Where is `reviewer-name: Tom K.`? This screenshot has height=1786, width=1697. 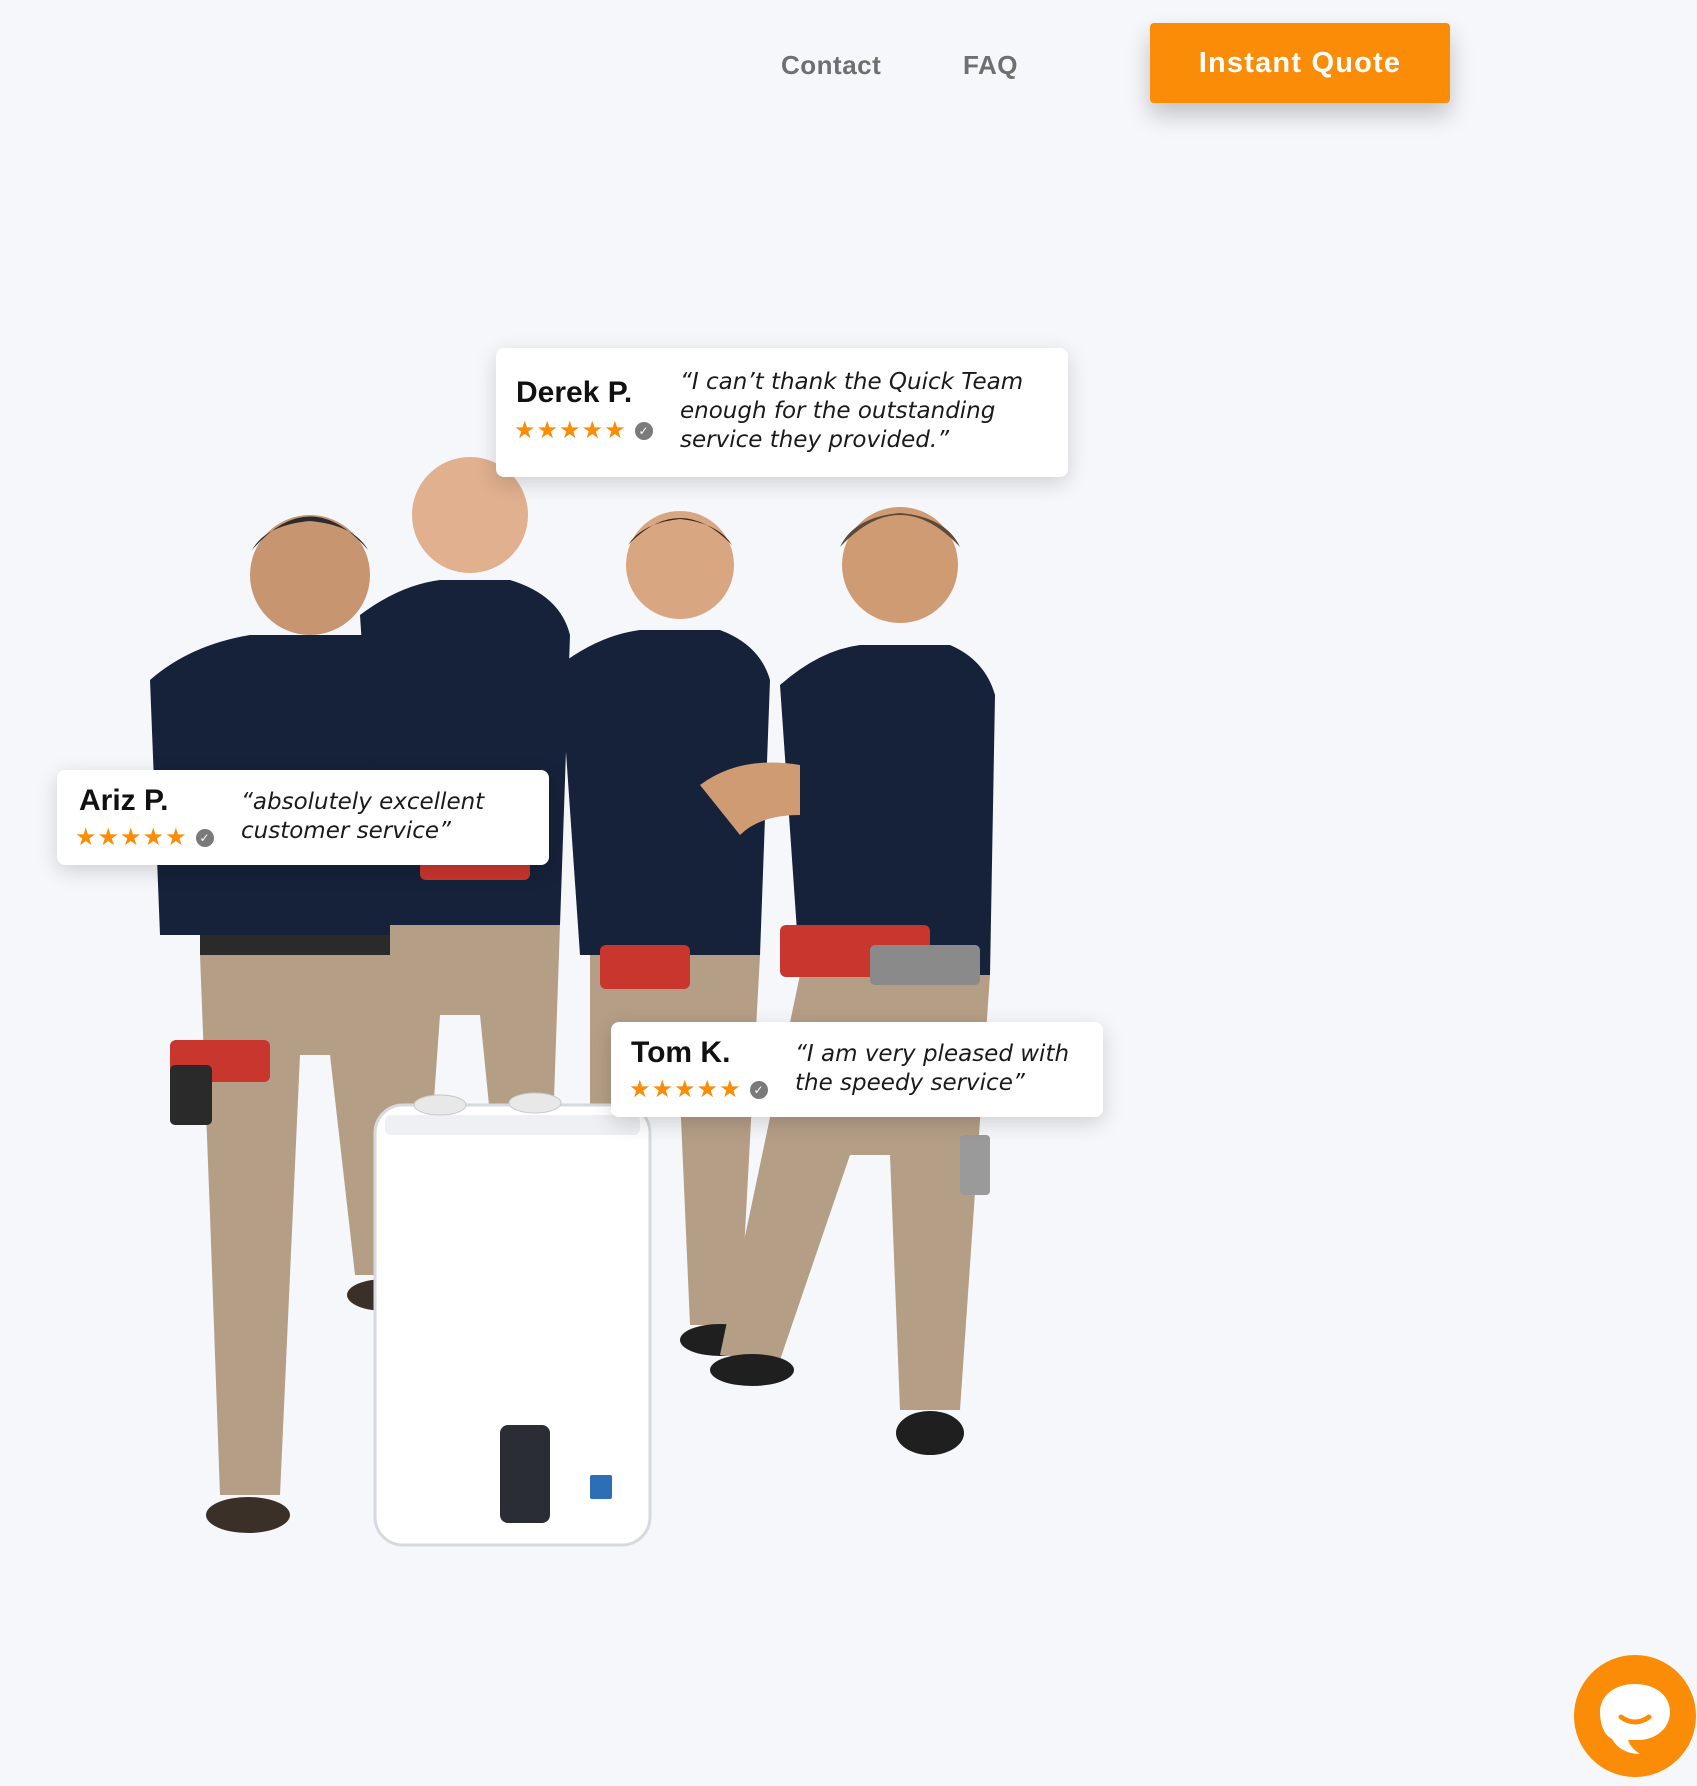
reviewer-name: Tom K. is located at coordinates (681, 1052).